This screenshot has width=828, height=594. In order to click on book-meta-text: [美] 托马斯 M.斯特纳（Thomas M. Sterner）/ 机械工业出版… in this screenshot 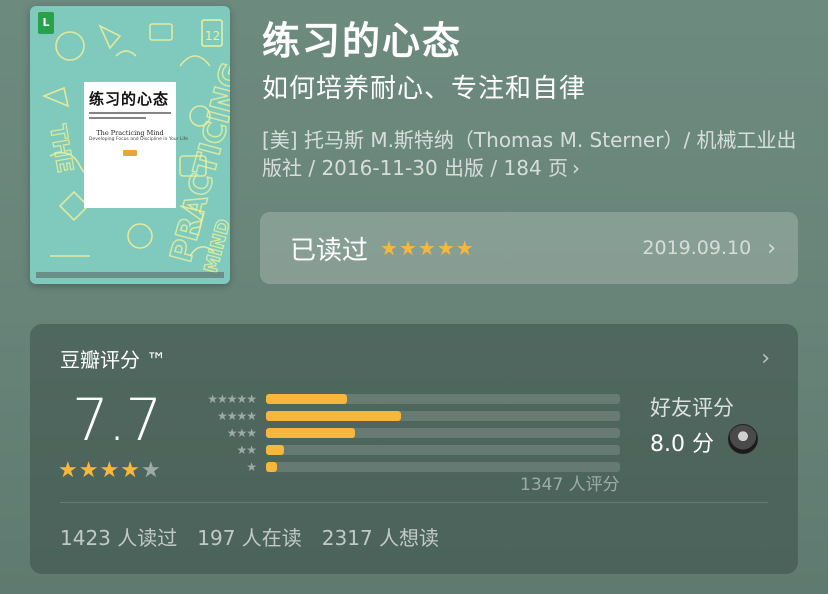, I will do `click(529, 154)`.